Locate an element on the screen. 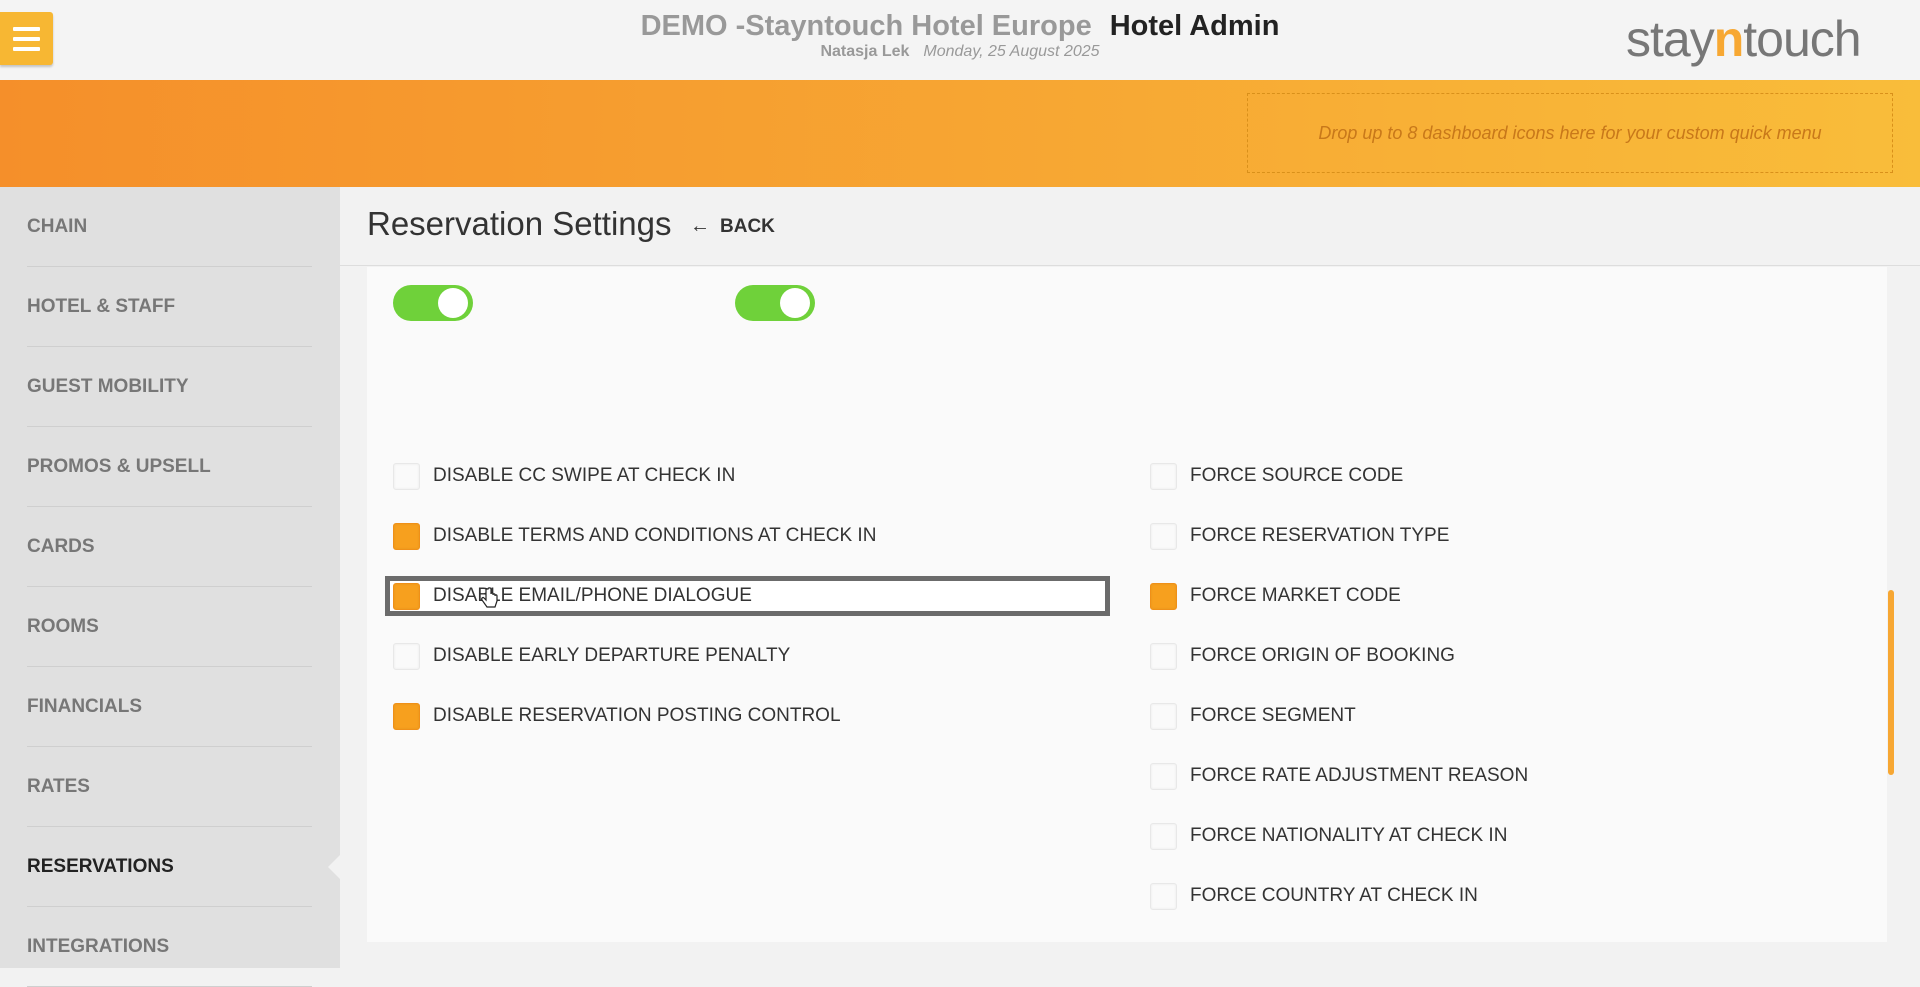 The height and width of the screenshot is (987, 1920). option-label: DISABLE CC SWIPE AT CHECK IN is located at coordinates (584, 475).